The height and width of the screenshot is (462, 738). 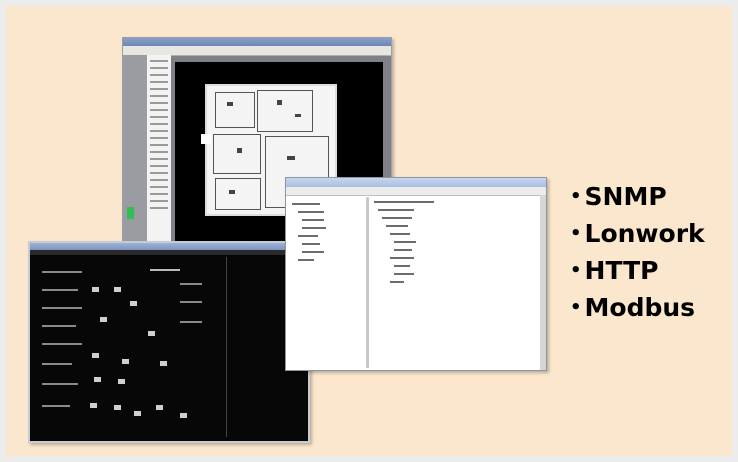 I want to click on protocol-label: SNMP, so click(x=625, y=196).